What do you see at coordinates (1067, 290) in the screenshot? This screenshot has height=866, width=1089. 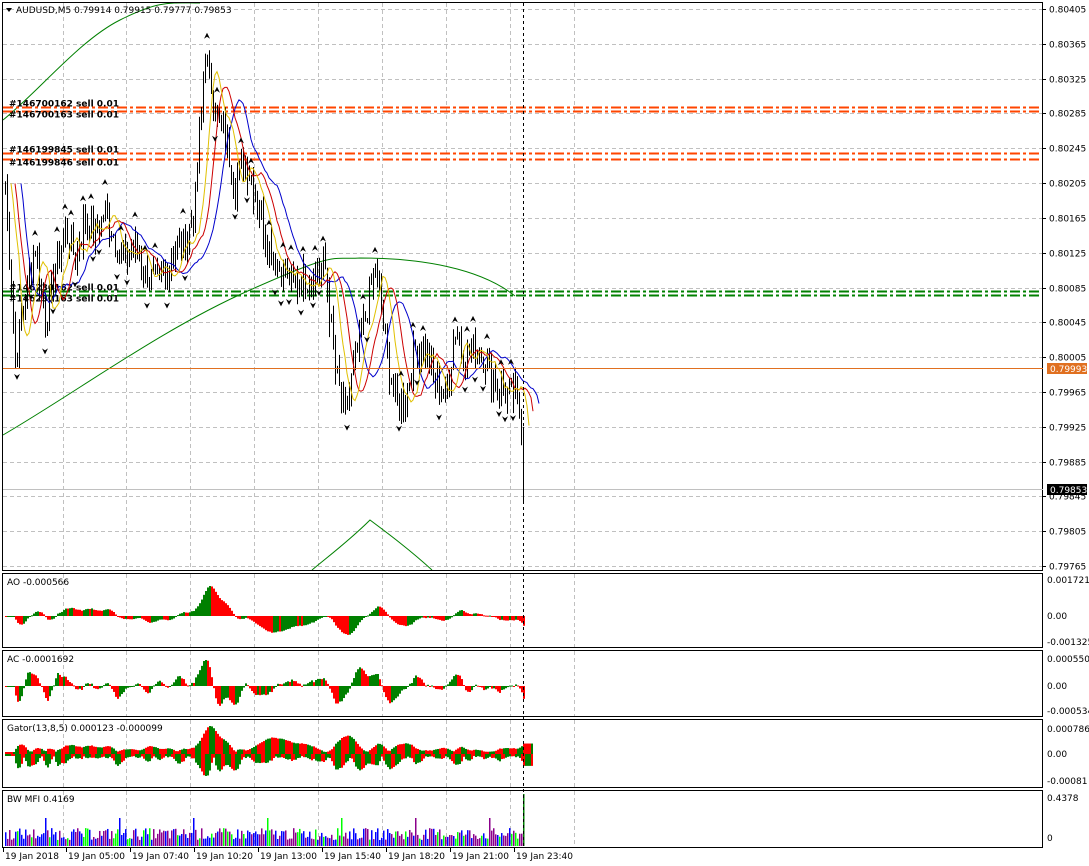 I see `price-tick-label: 0.80085` at bounding box center [1067, 290].